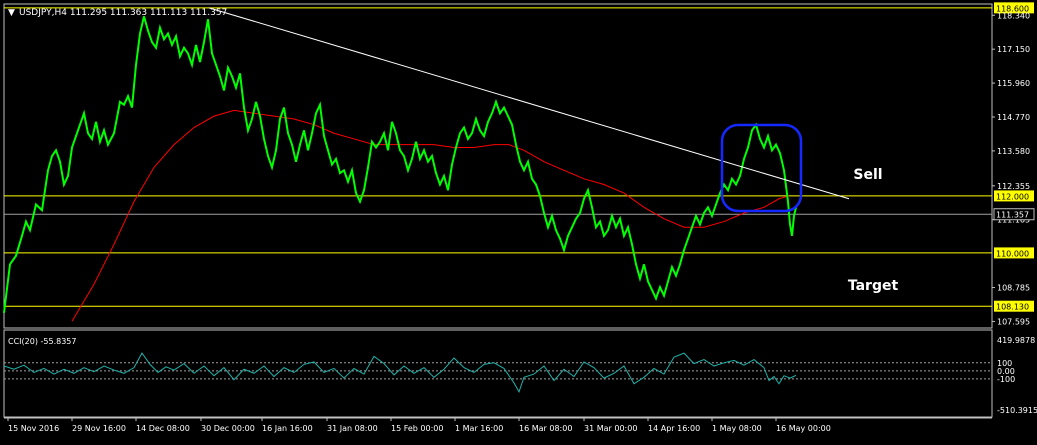 This screenshot has height=445, width=1037. I want to click on x-tick-label-8: 16 Mar 08:00, so click(545, 428).